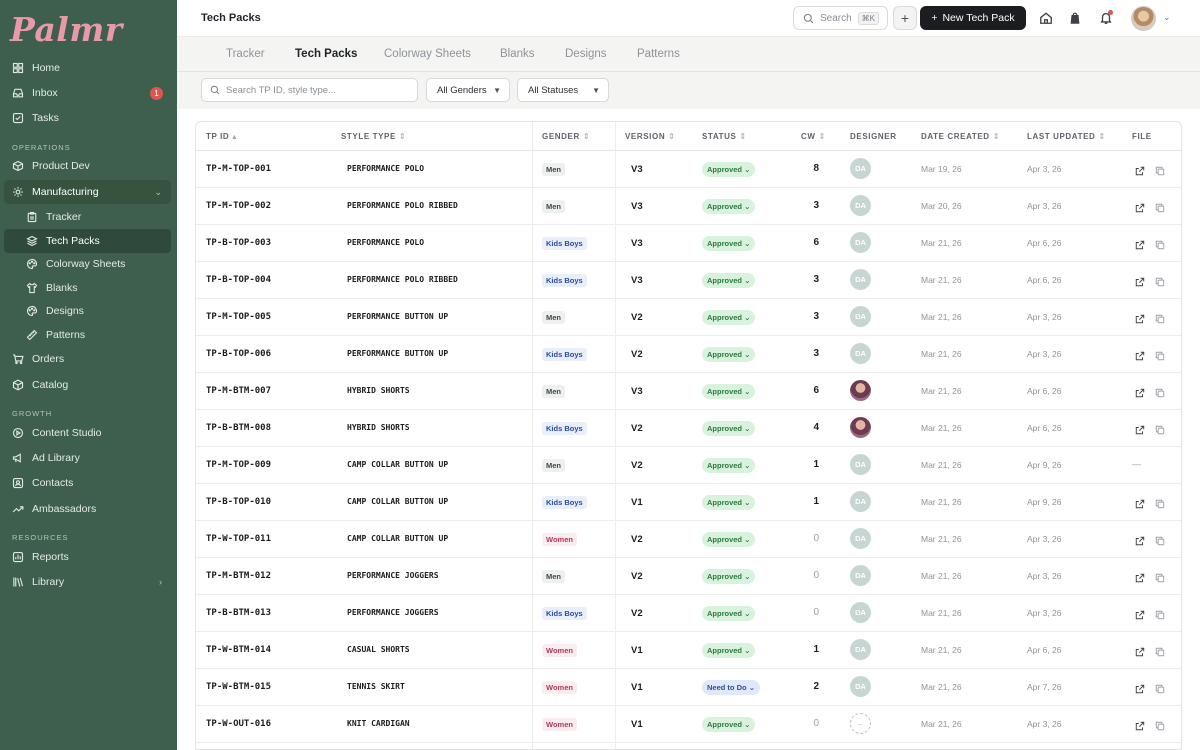 This screenshot has height=750, width=1200. Describe the element at coordinates (326, 54) in the screenshot. I see `tab-tech-packs: Tech Packs` at that location.